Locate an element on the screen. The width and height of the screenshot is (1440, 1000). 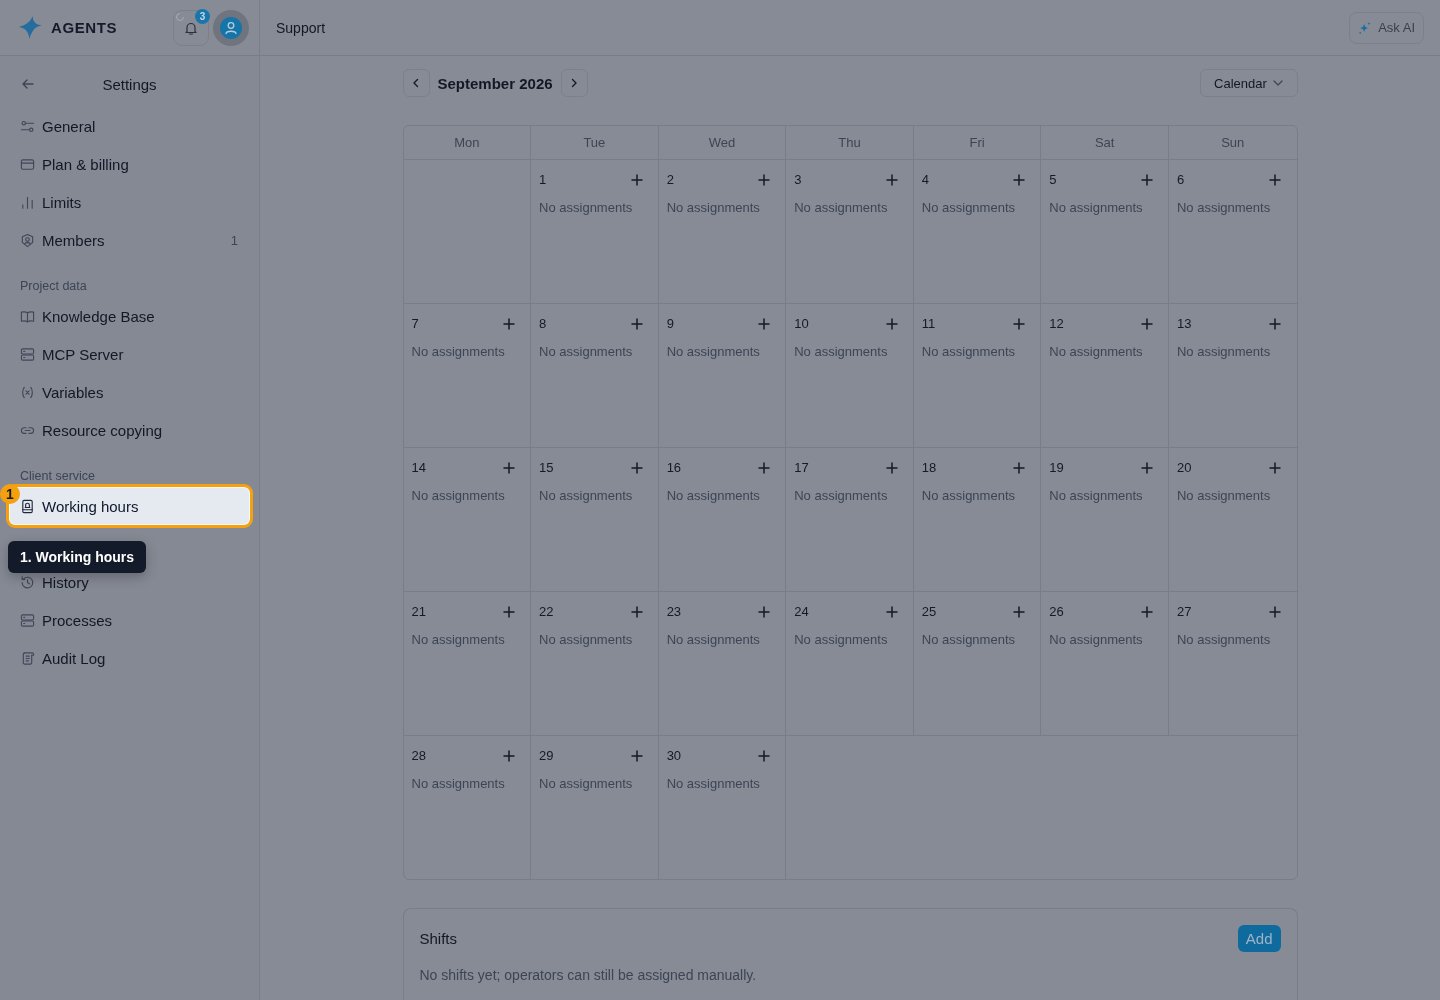
day-number: 28 is located at coordinates (418, 756).